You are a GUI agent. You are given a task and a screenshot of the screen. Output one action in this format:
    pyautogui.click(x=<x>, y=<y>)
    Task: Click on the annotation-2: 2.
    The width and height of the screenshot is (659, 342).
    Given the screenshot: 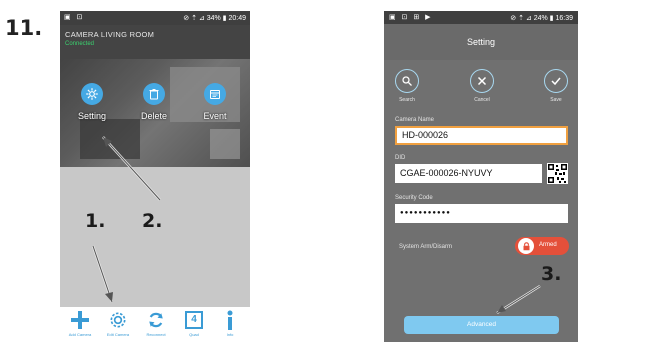 What is the action you would take?
    pyautogui.click(x=152, y=221)
    